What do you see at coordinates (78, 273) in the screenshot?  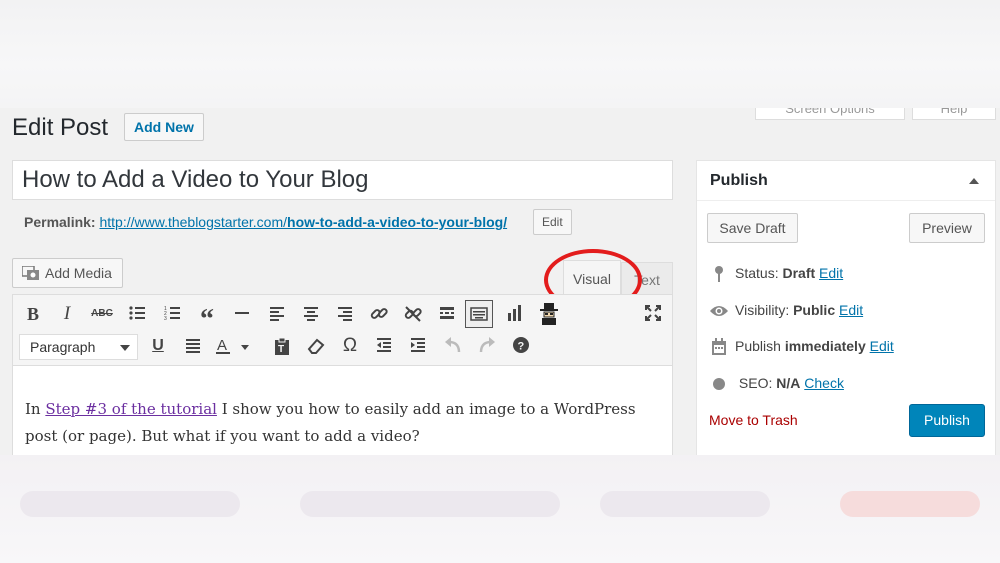 I see `add-media-label: Add Media` at bounding box center [78, 273].